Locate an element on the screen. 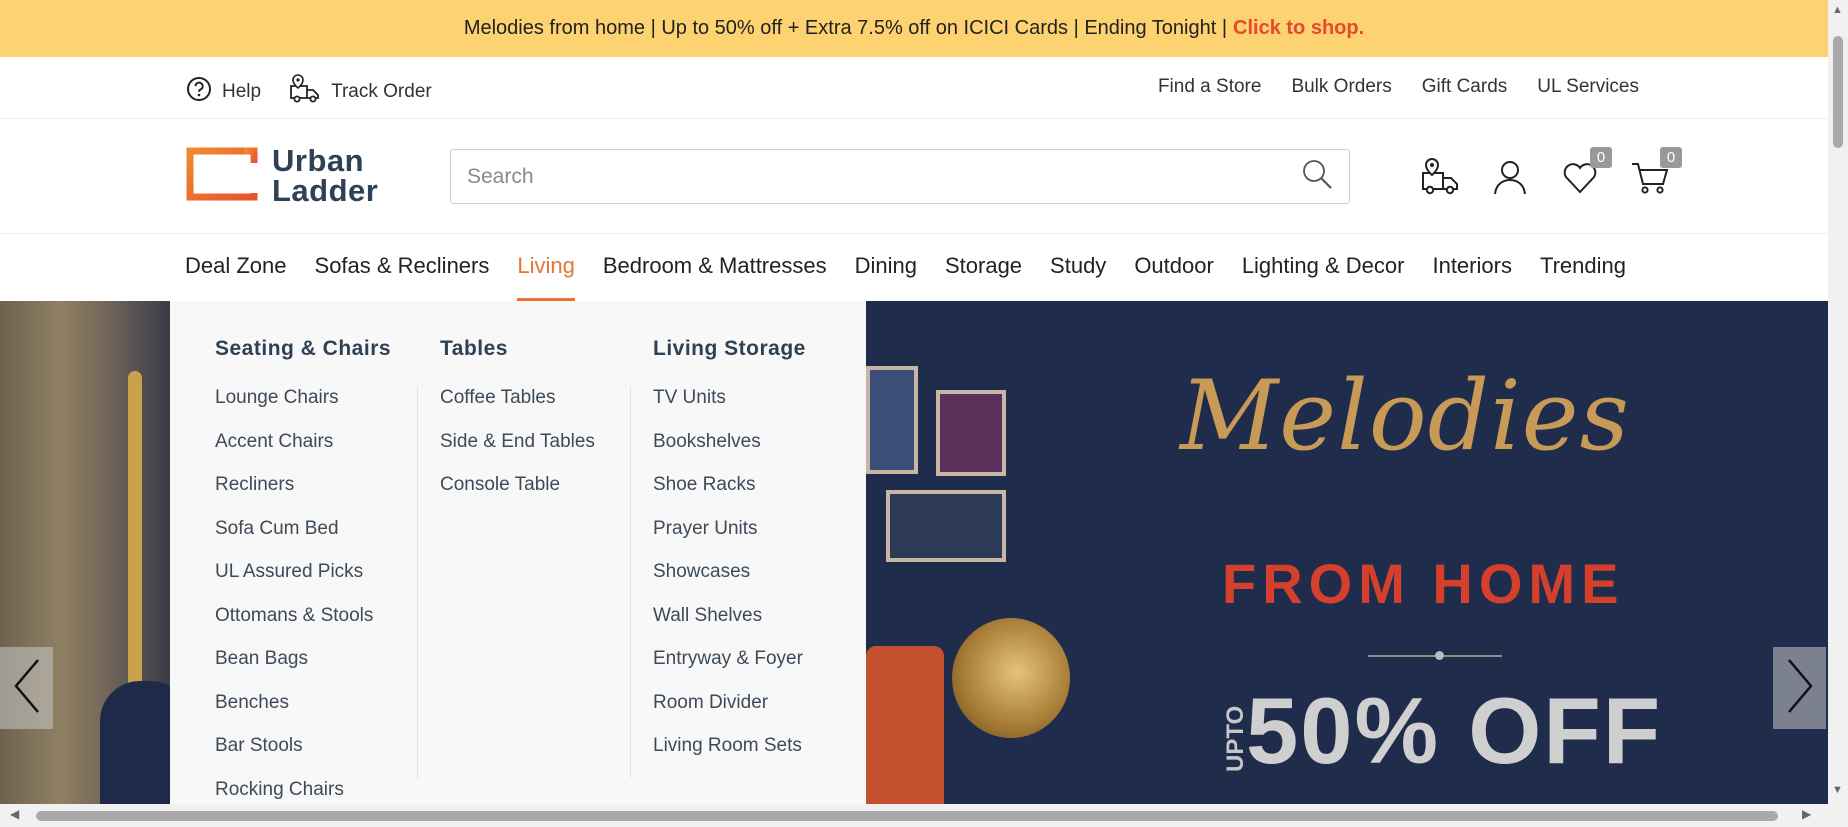 This screenshot has height=827, width=1848. menu-item-console-table: Console Table is located at coordinates (517, 496).